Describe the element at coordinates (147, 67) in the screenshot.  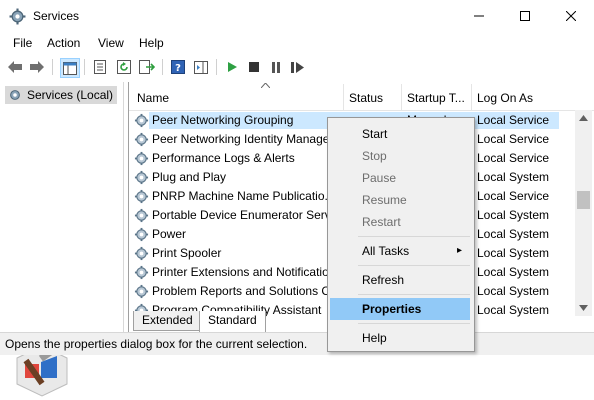
I see `export-list-button` at that location.